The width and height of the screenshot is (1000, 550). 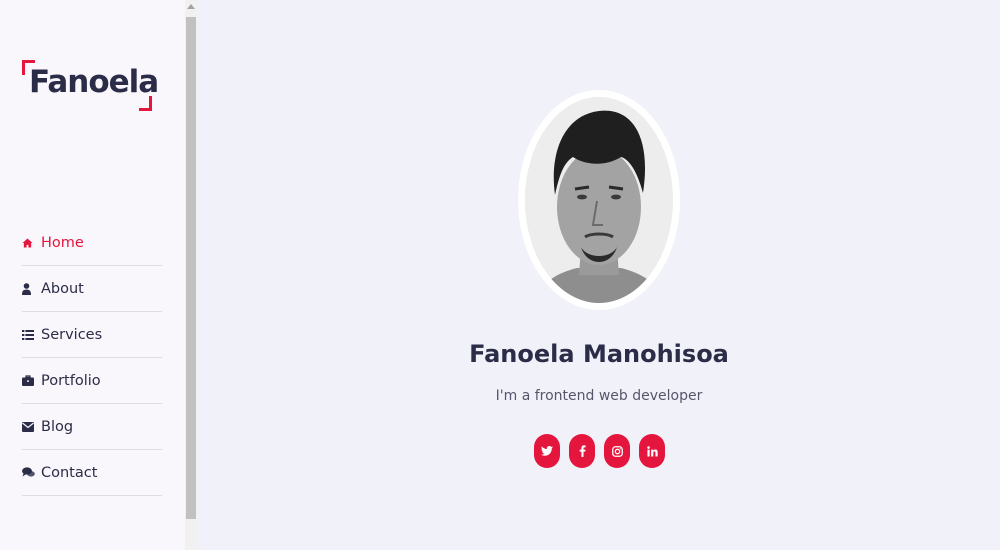 I want to click on instagram-button, so click(x=617, y=451).